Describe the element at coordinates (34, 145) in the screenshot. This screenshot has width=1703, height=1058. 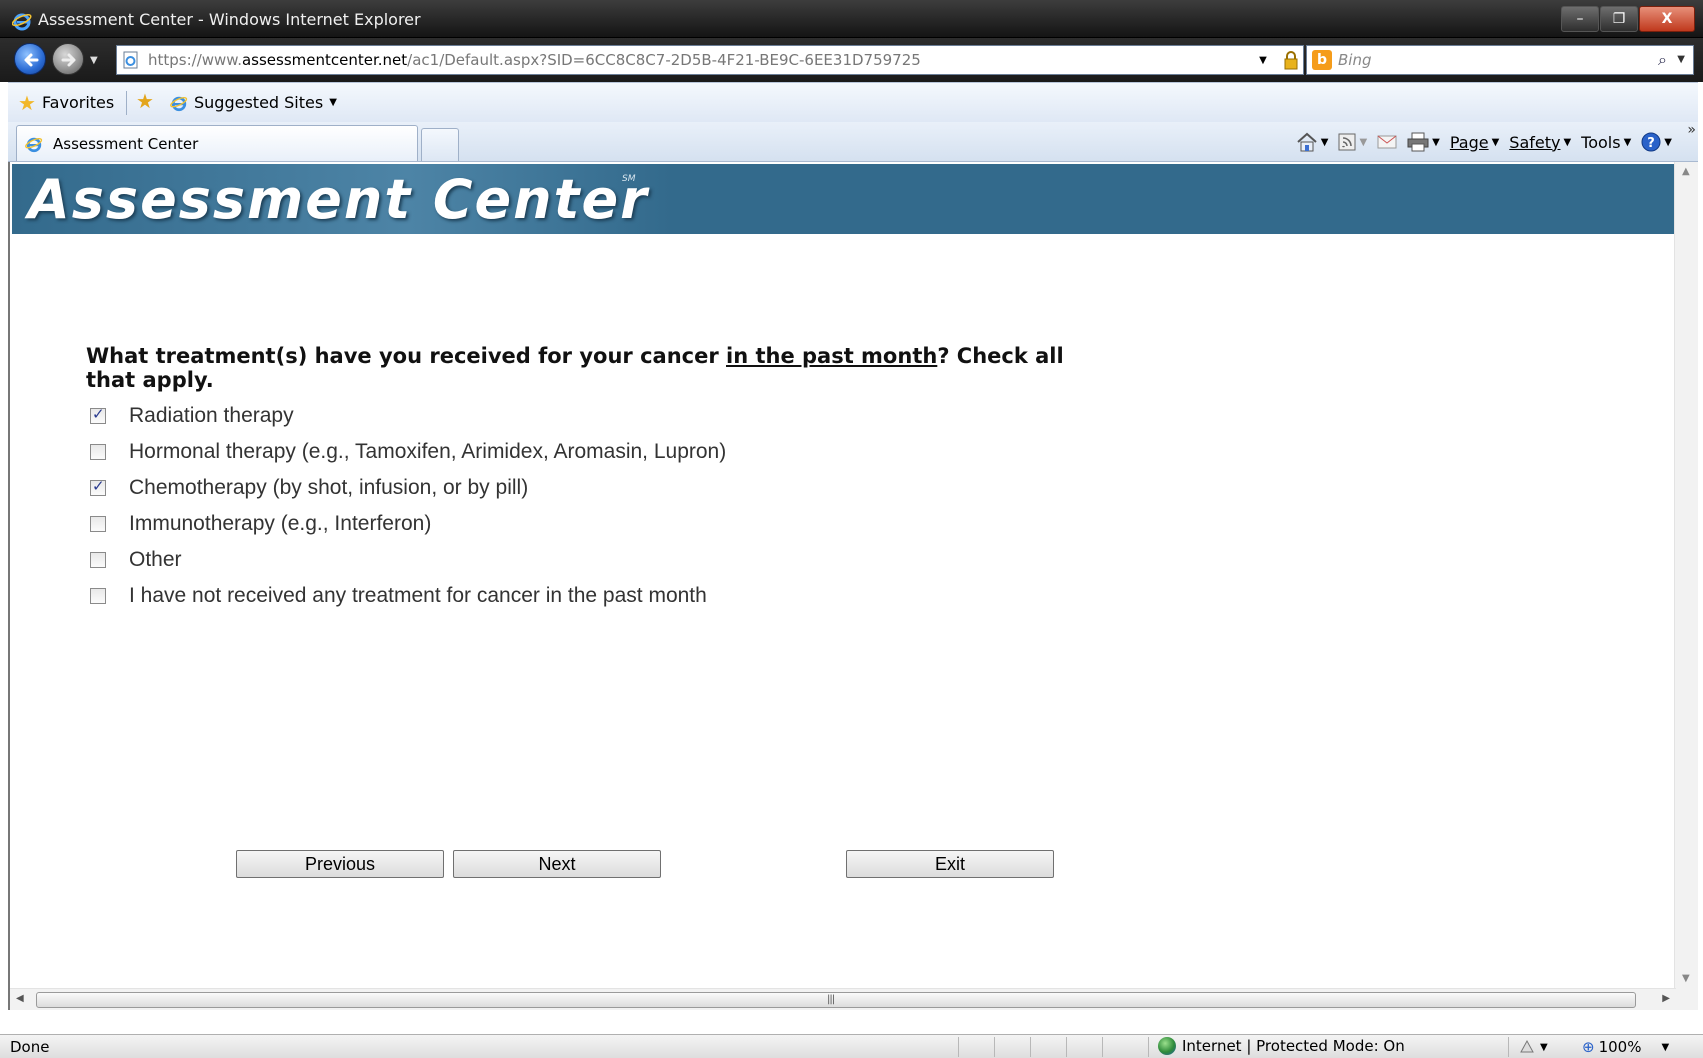
I see `tab-ie-icon` at that location.